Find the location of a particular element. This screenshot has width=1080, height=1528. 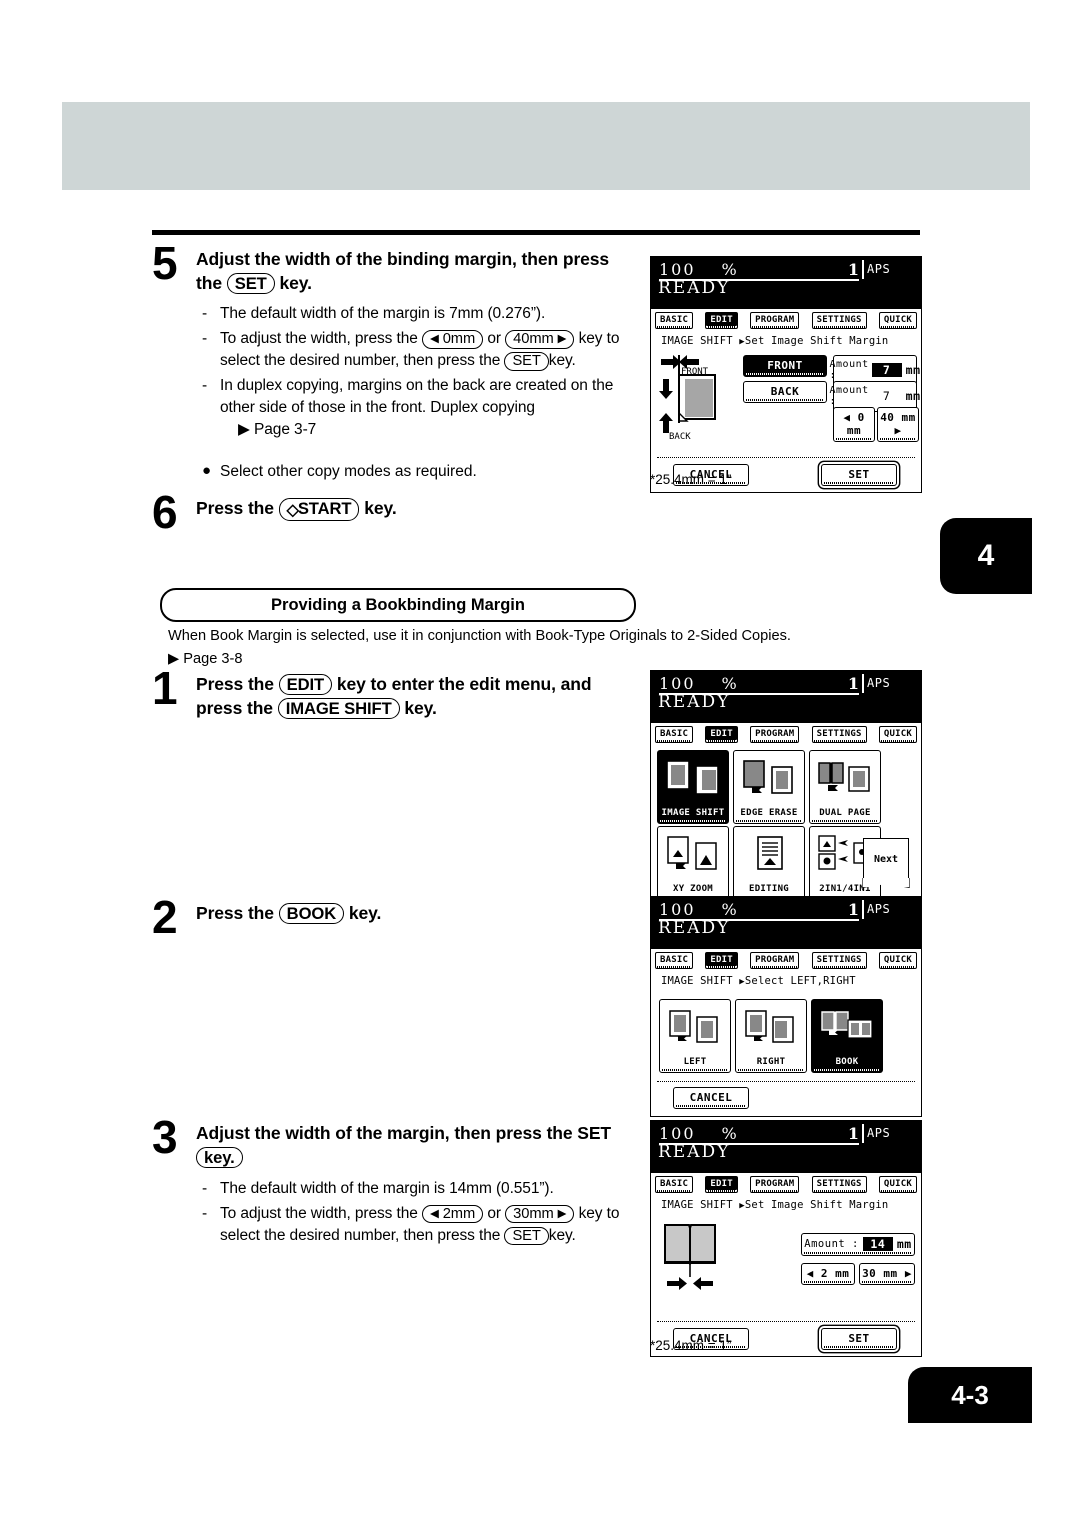

next-button-label: Next is located at coordinates (886, 859).